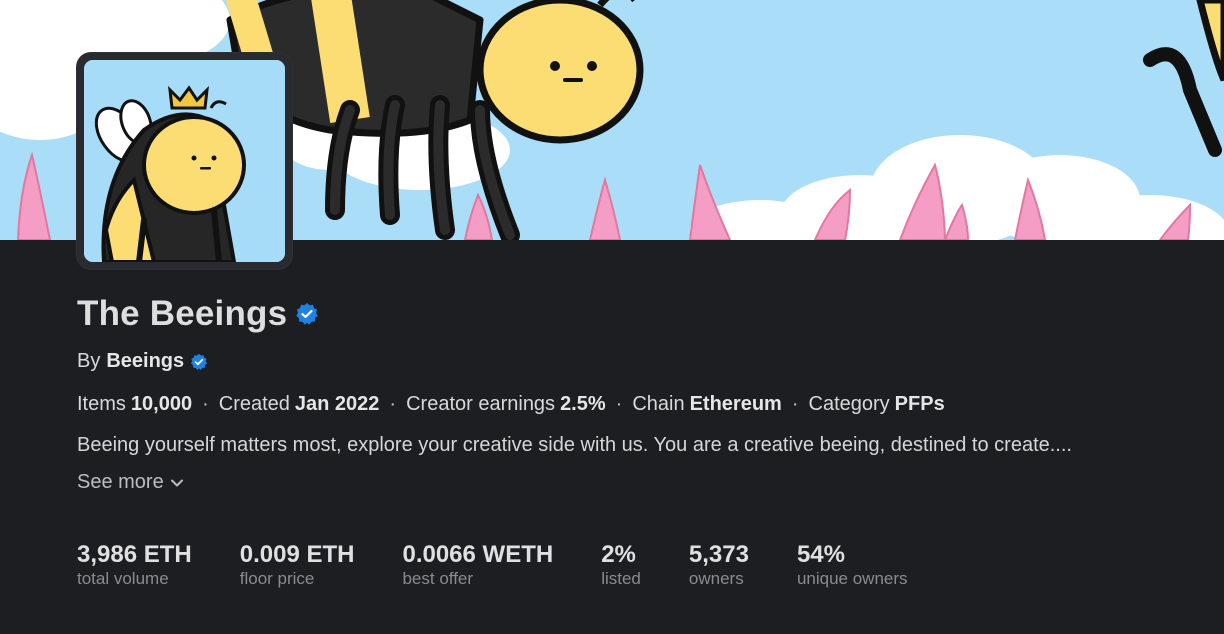  I want to click on collection-avatar, so click(184, 161).